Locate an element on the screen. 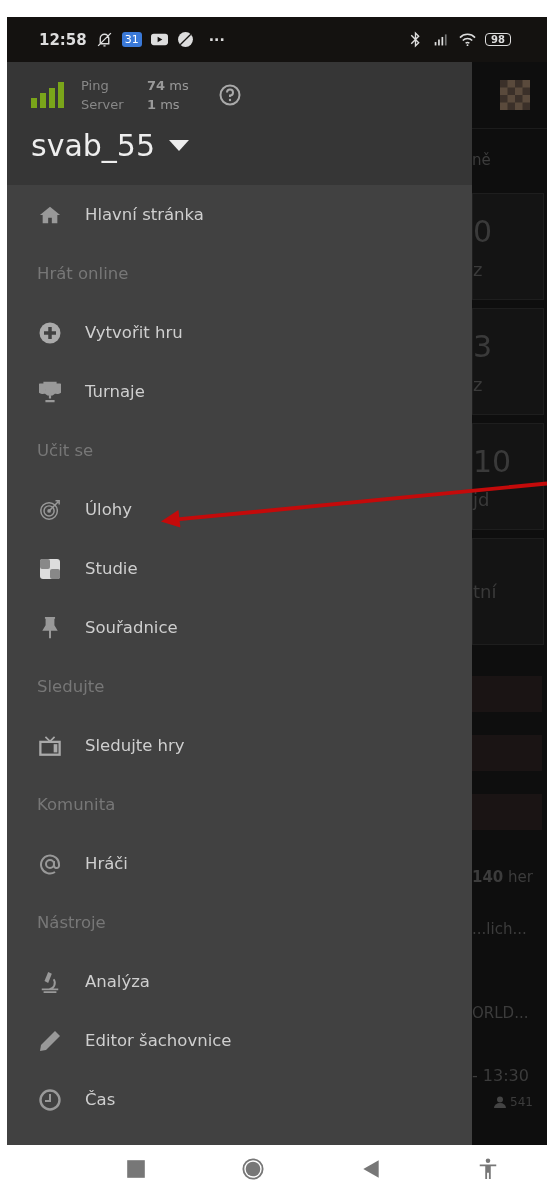 Image resolution: width=547 pixels, height=1192 pixels. ping-label: Ping is located at coordinates (95, 86).